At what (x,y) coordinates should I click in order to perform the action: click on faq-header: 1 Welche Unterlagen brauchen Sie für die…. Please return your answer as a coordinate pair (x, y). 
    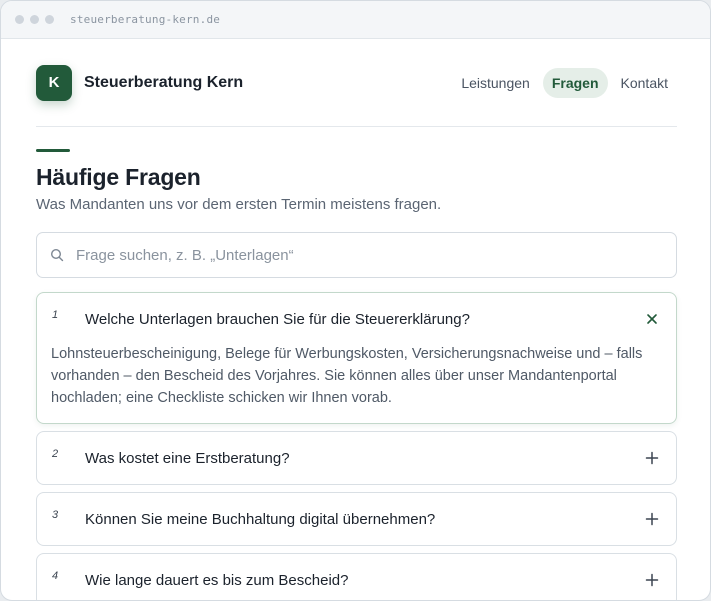
    Looking at the image, I should click on (356, 319).